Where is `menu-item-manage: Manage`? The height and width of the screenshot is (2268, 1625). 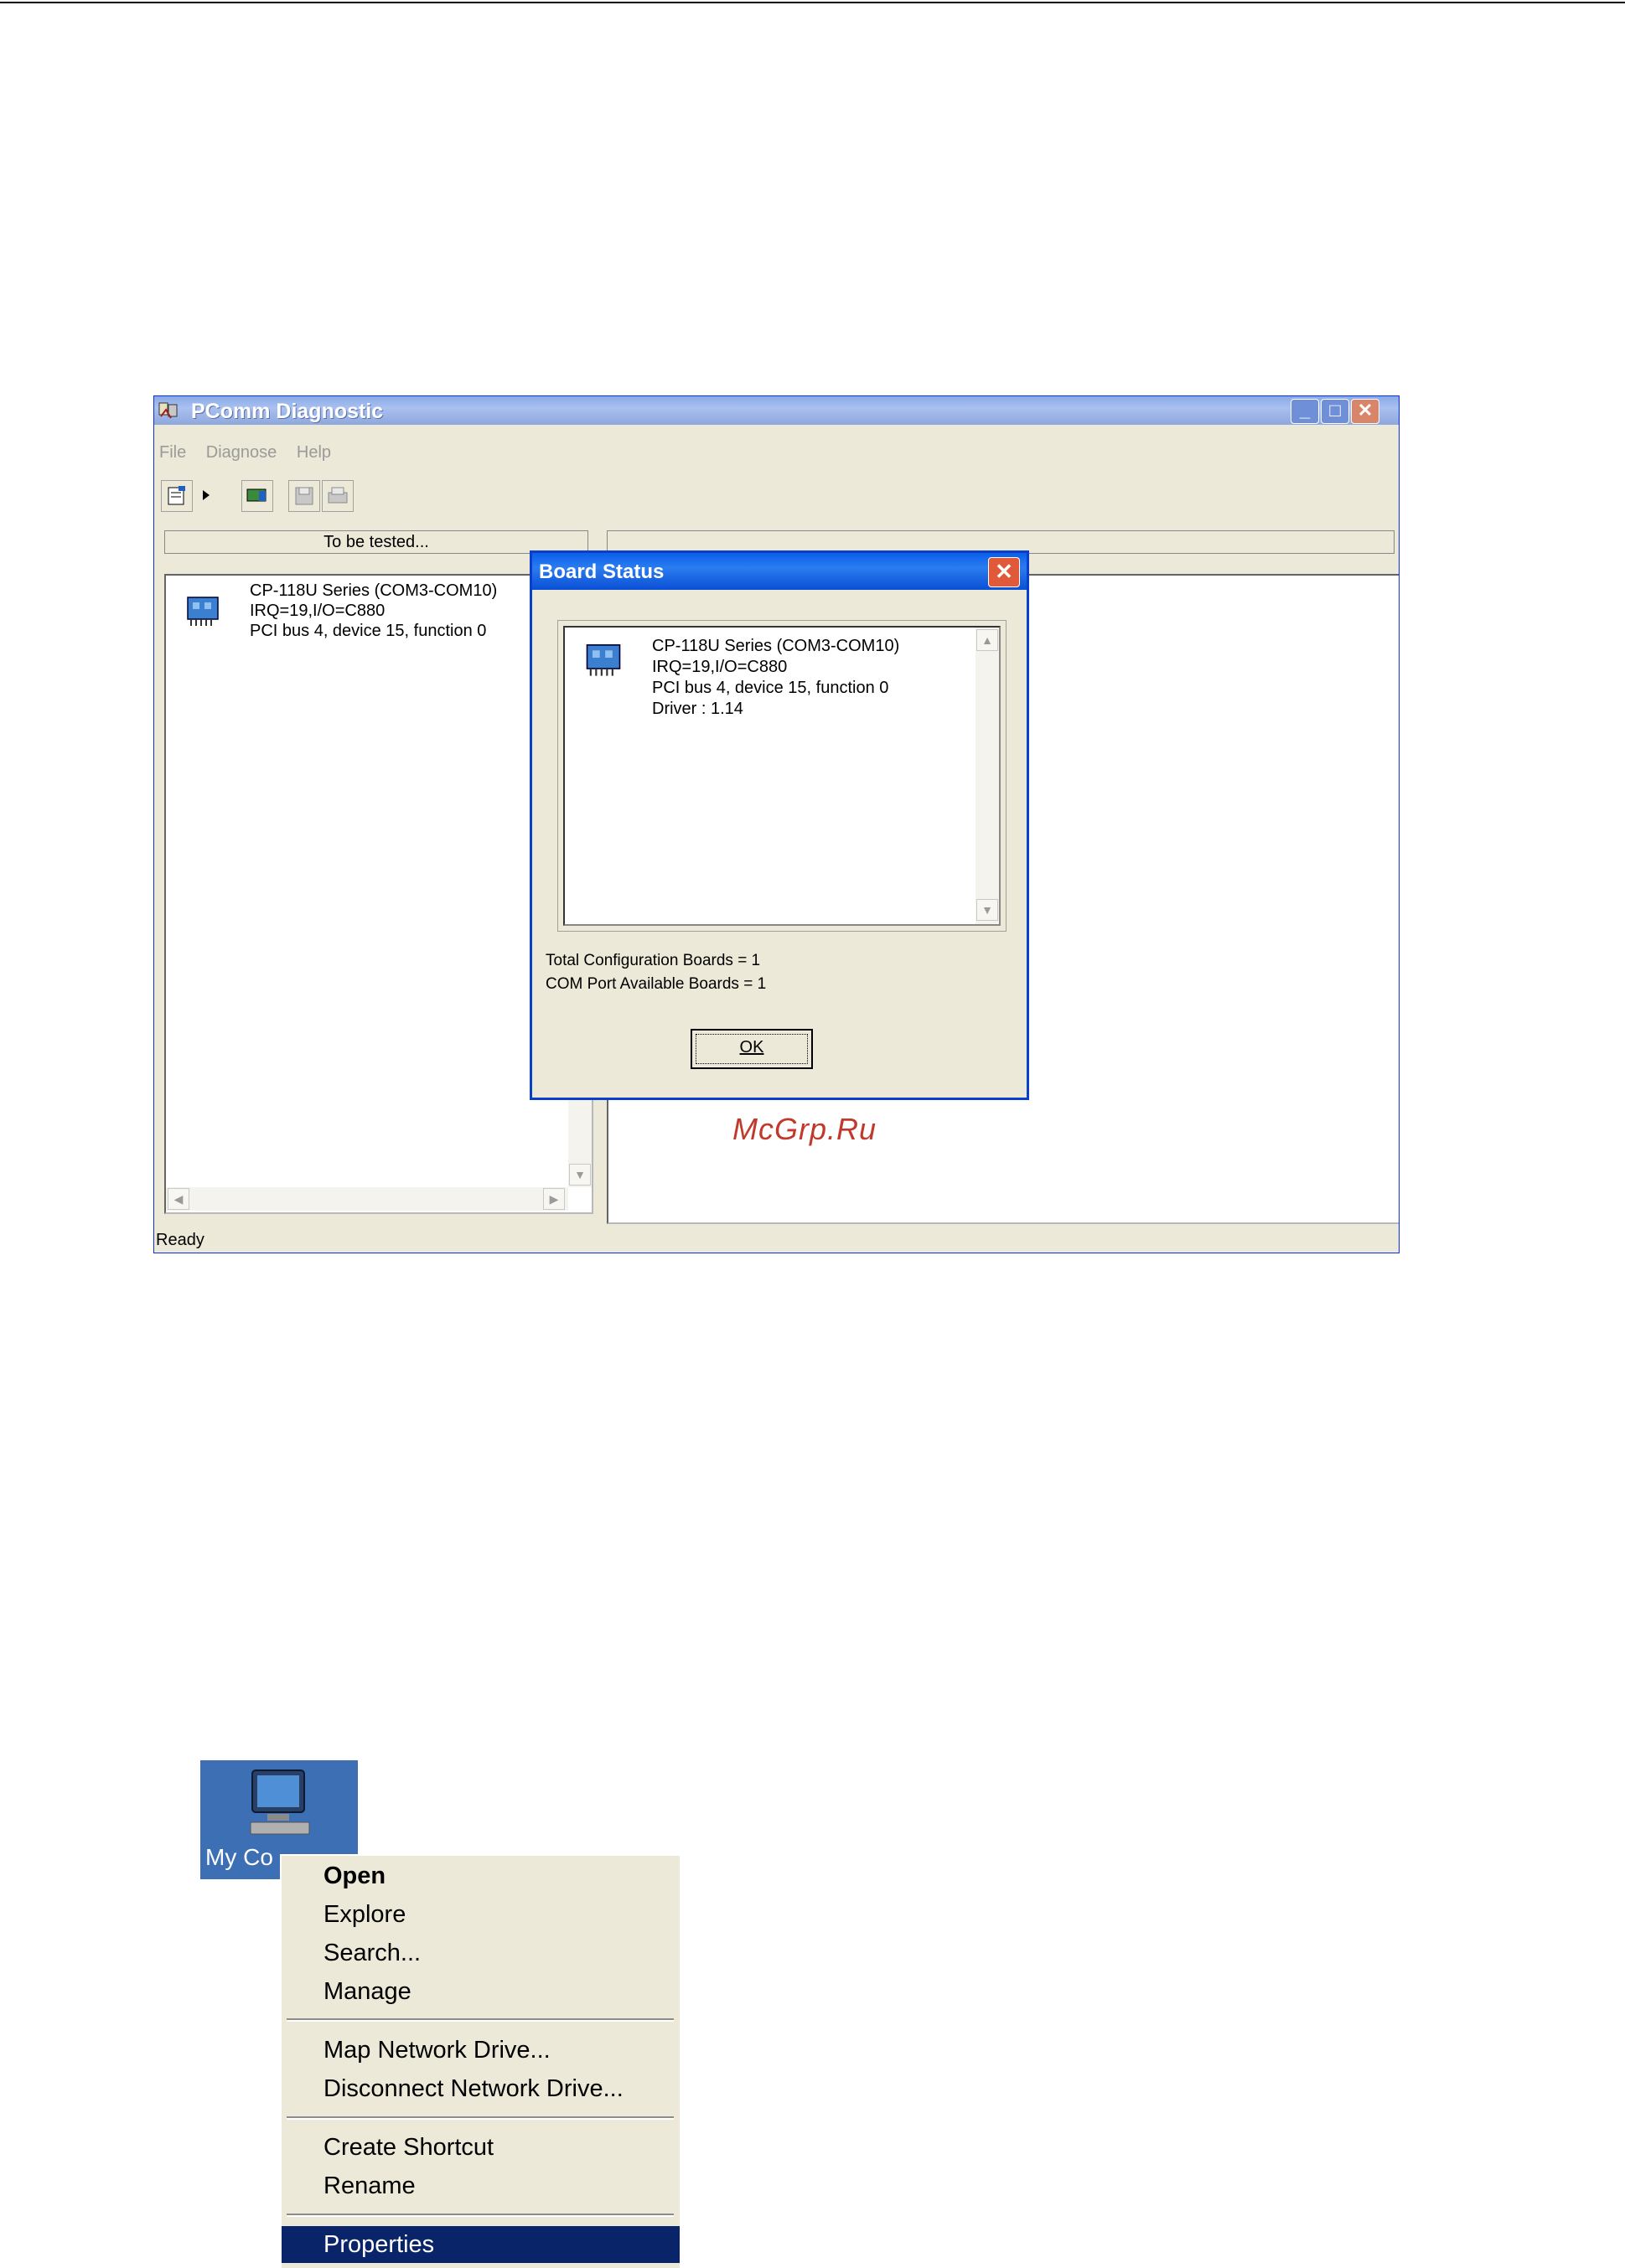
menu-item-manage: Manage is located at coordinates (481, 1991).